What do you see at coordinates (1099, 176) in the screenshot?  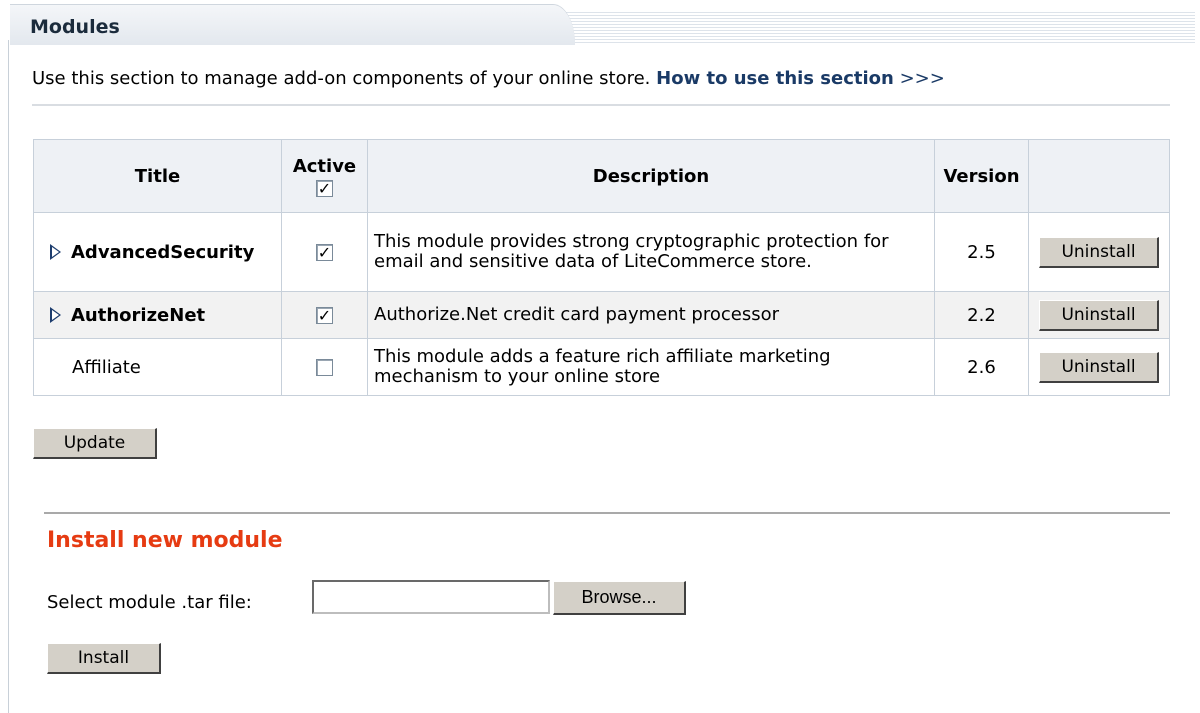 I see `column-header-action` at bounding box center [1099, 176].